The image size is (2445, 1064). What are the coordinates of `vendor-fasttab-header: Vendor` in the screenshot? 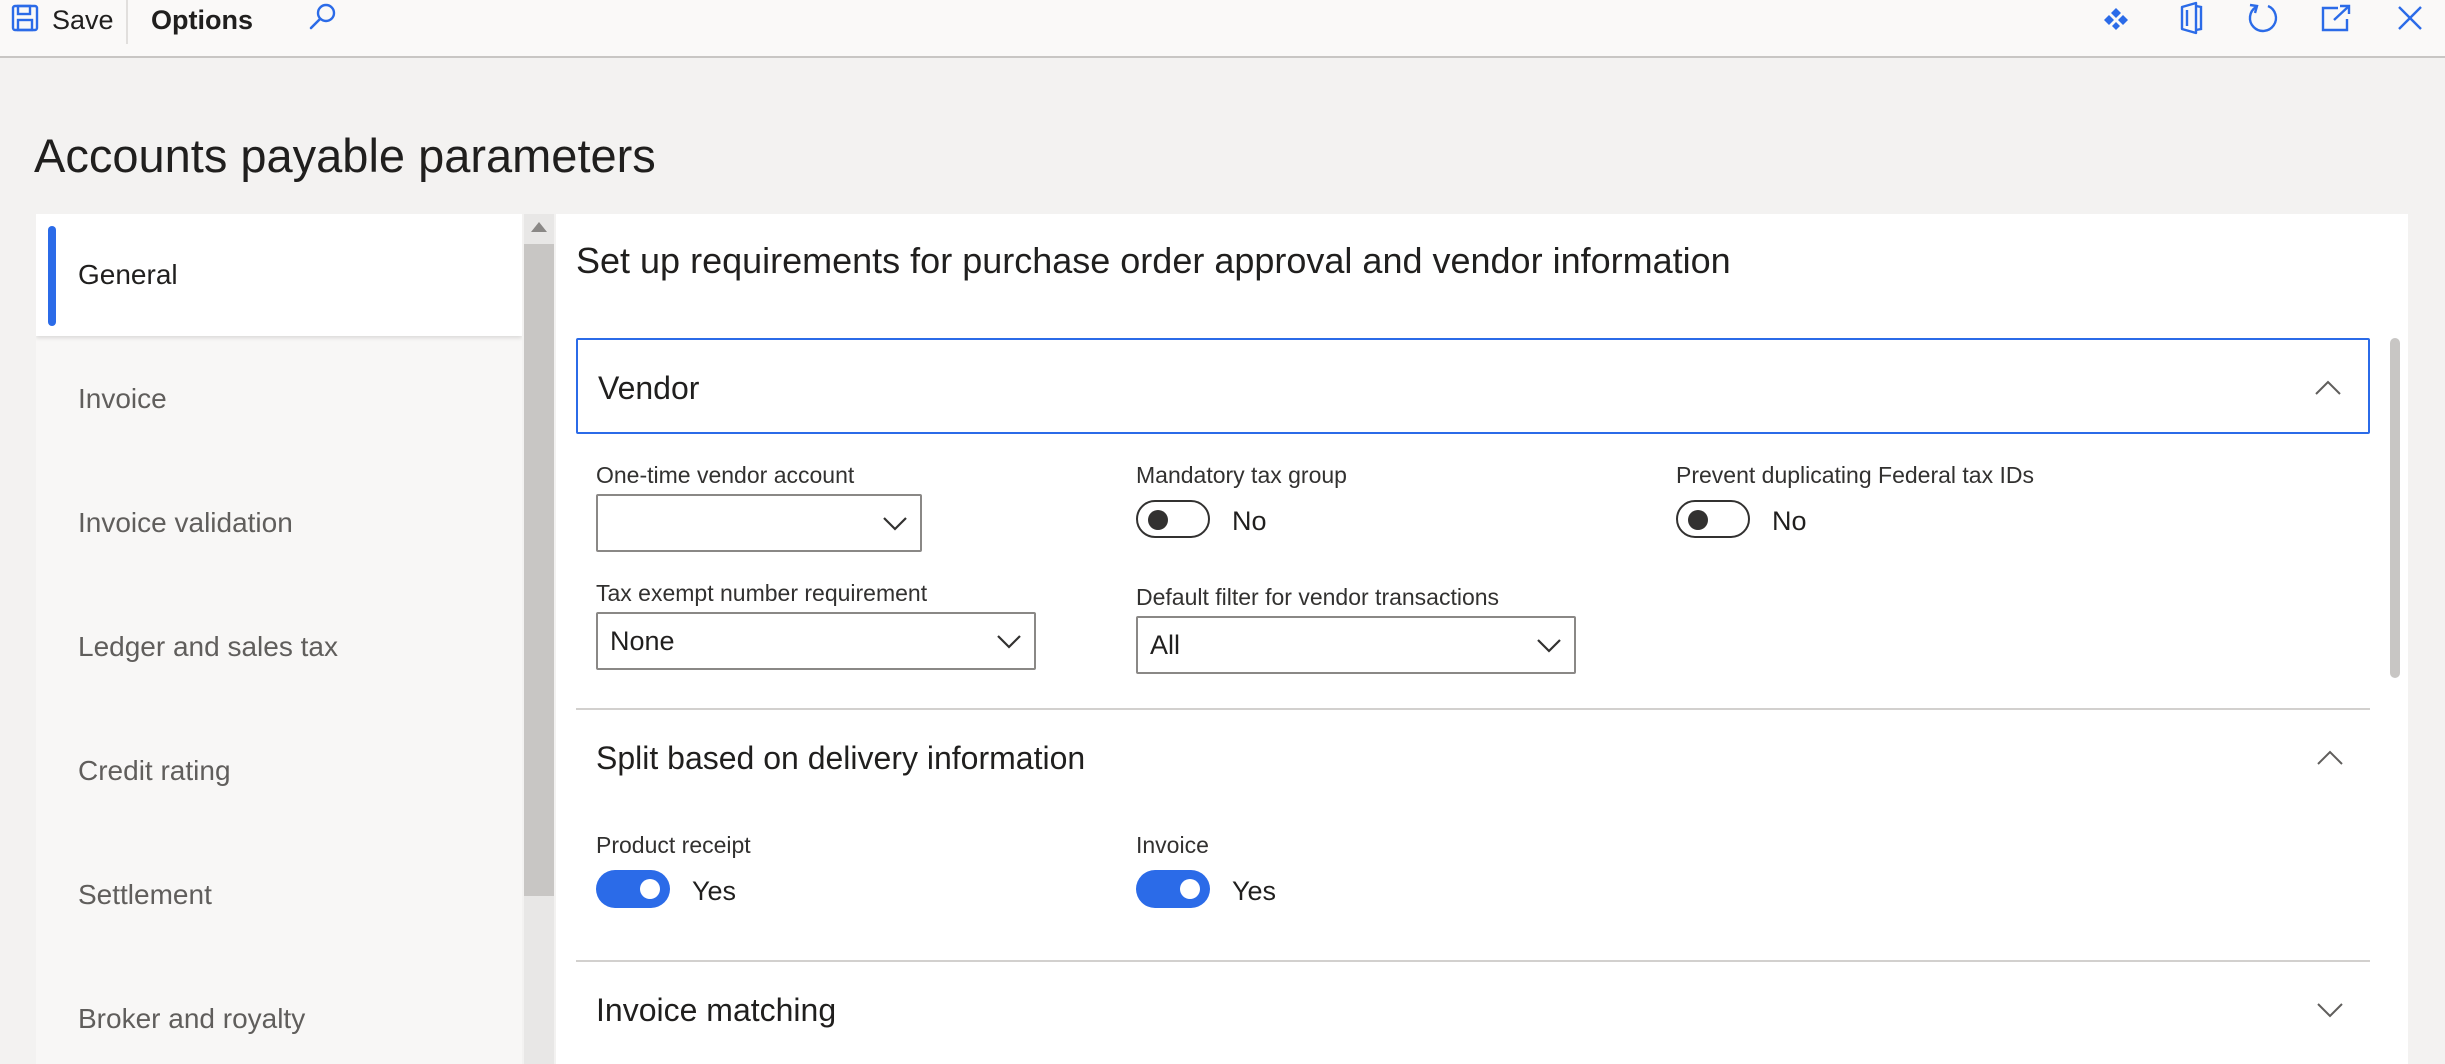 It's located at (1473, 386).